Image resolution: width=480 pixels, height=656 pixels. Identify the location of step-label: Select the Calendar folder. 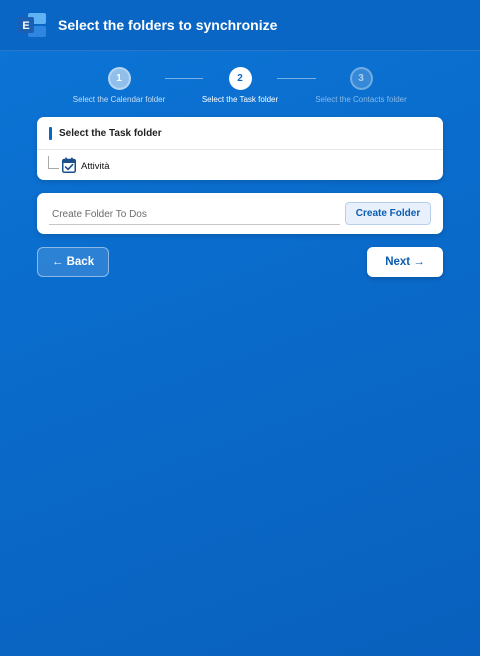
(119, 99).